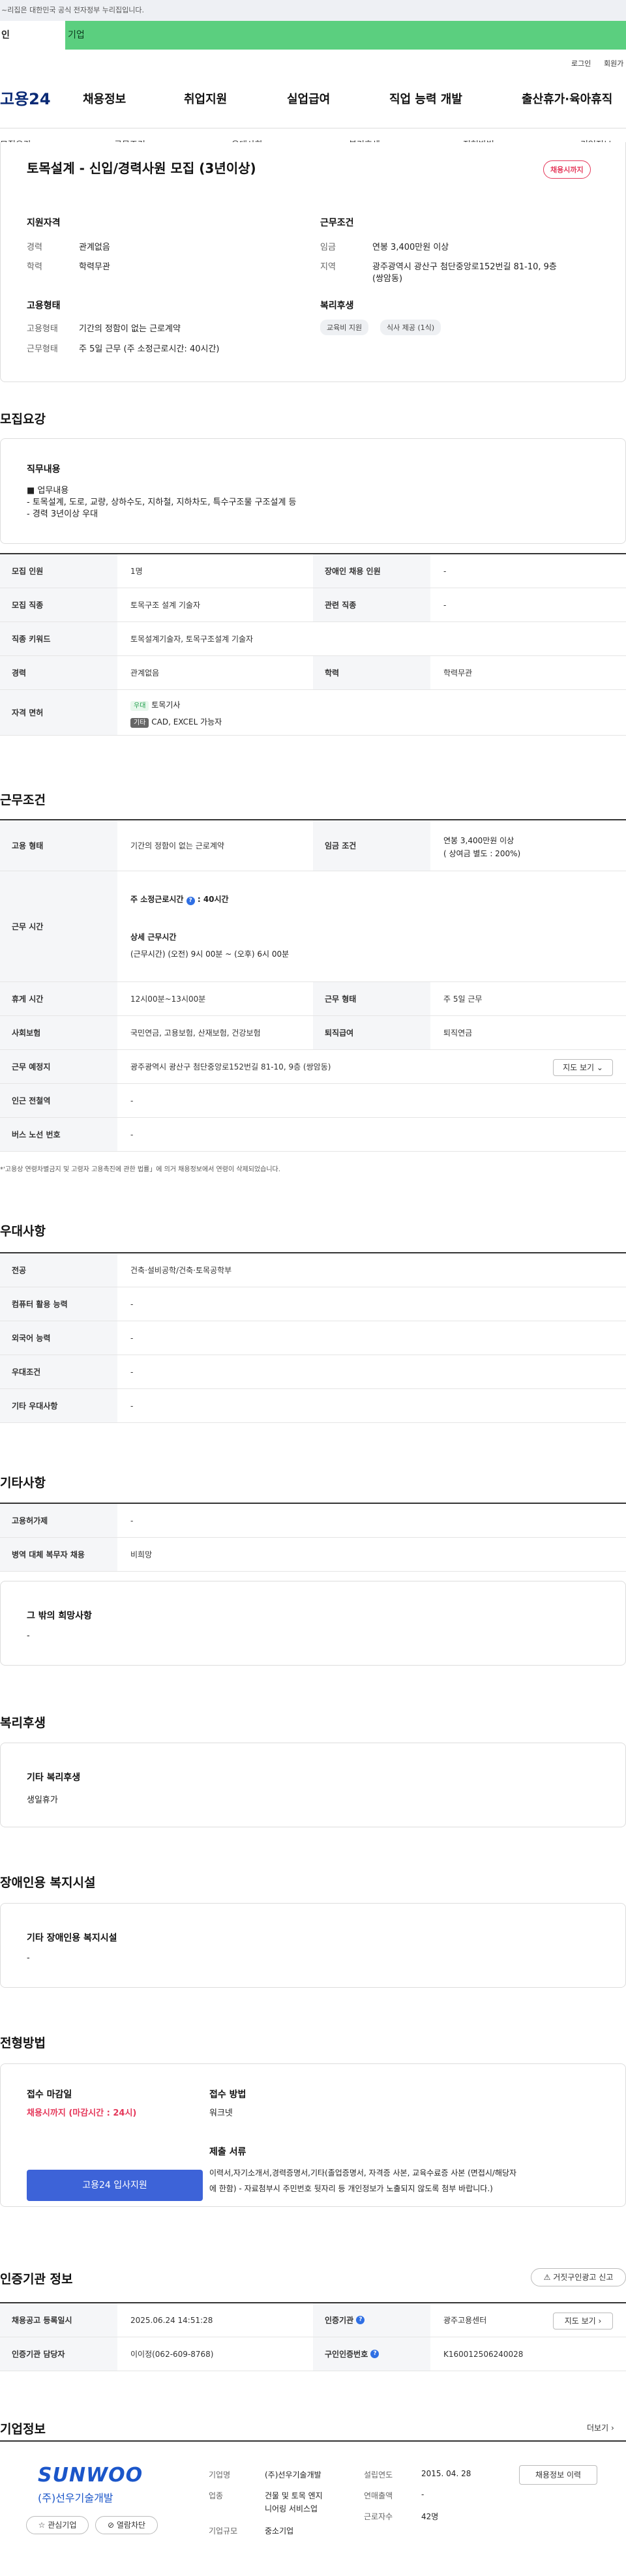 This screenshot has height=2576, width=626. Describe the element at coordinates (313, 1555) in the screenshot. I see `table-row: 병역 대체 복무자 채용 비희망` at that location.